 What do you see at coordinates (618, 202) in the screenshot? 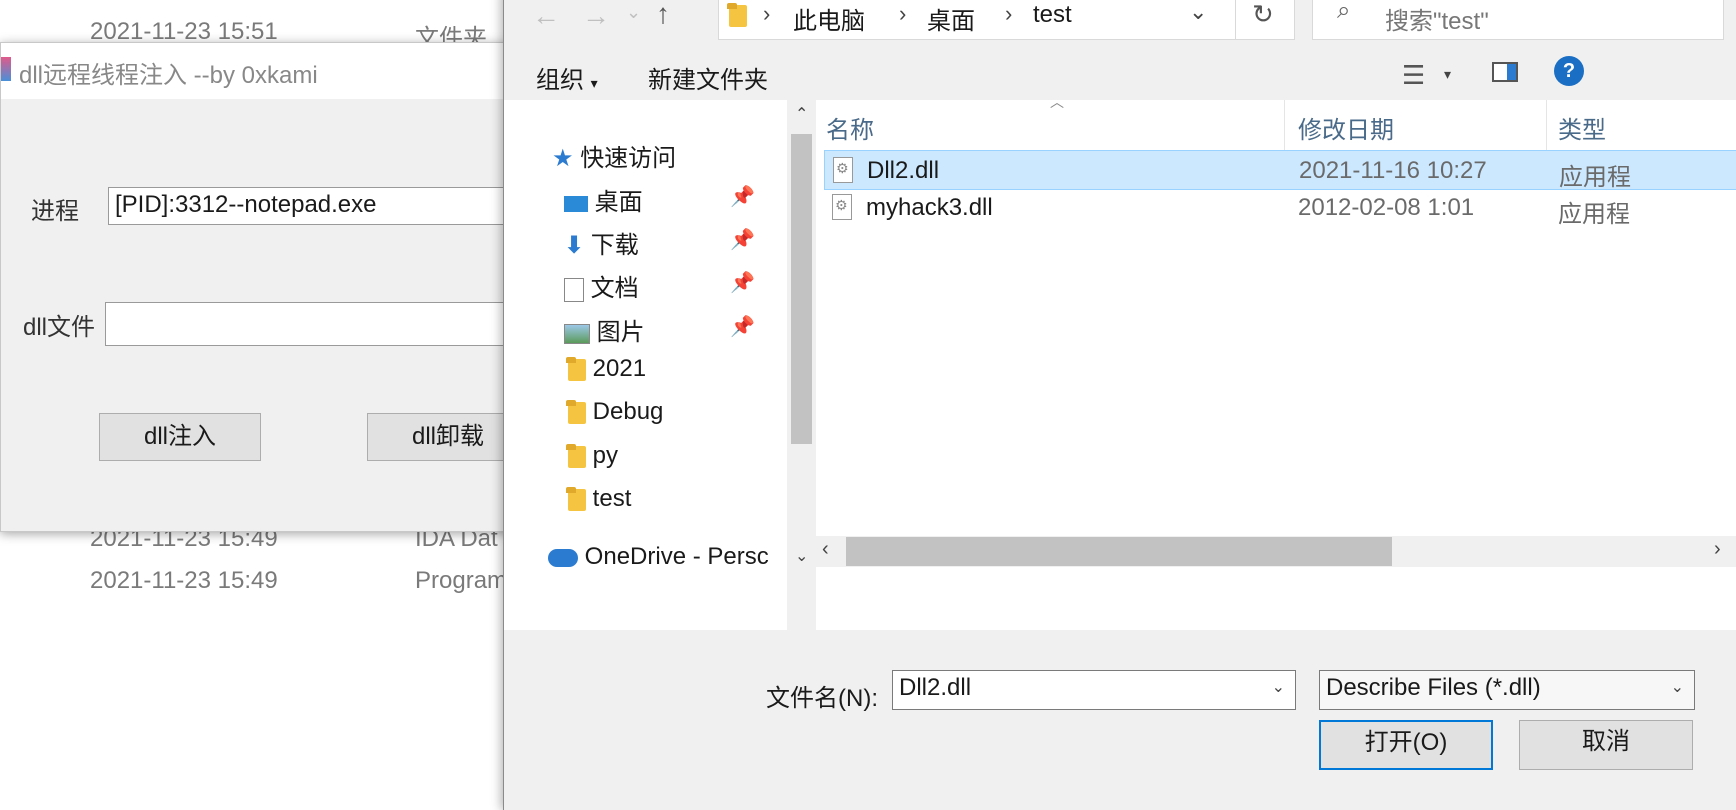
I see `nav-item-label: 桌面` at bounding box center [618, 202].